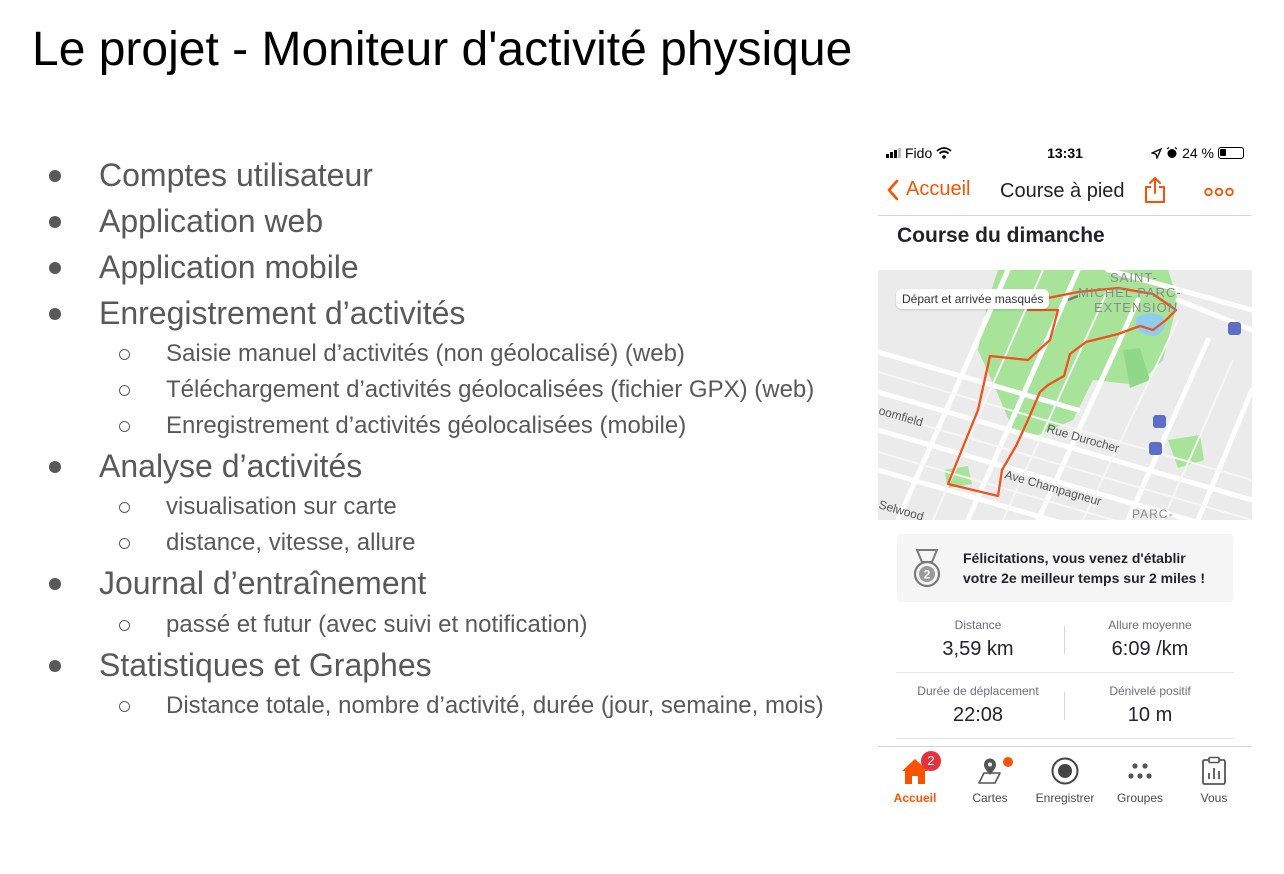 This screenshot has width=1284, height=874. Describe the element at coordinates (1214, 770) in the screenshot. I see `clipboard-icon` at that location.